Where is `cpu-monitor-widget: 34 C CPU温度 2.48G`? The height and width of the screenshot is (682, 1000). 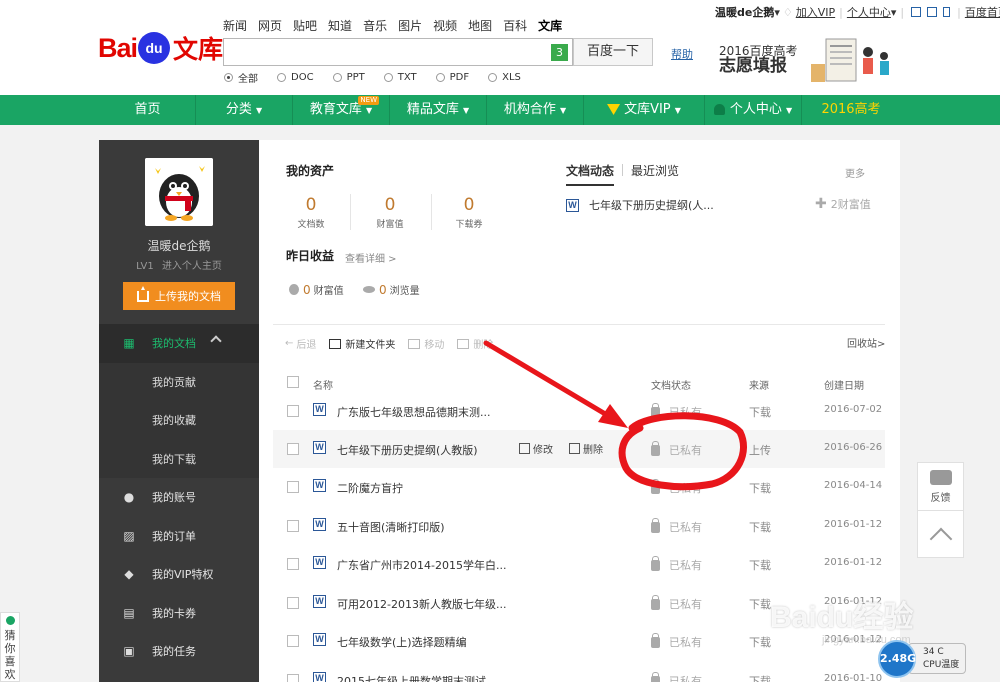
cpu-monitor-widget: 34 C CPU温度 2.48G is located at coordinates (923, 659).